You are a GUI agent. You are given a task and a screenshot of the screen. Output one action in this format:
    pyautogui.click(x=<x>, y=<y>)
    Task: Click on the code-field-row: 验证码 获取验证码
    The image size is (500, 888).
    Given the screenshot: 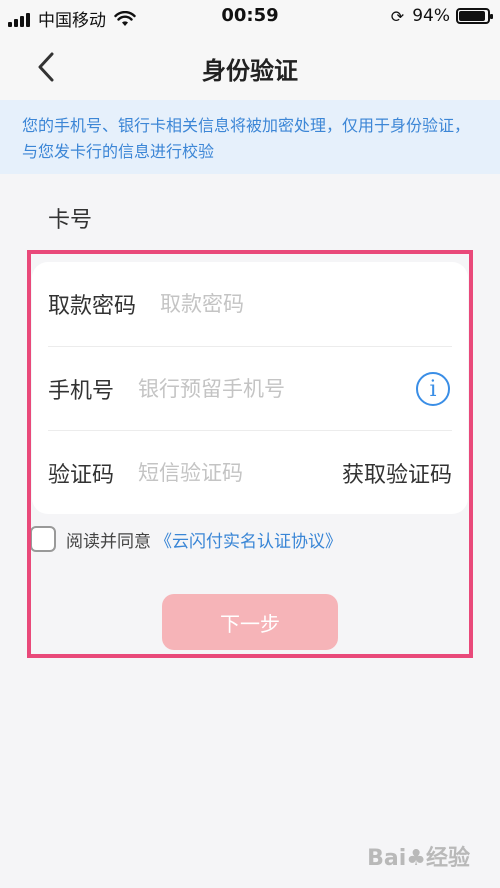 What is the action you would take?
    pyautogui.click(x=250, y=472)
    